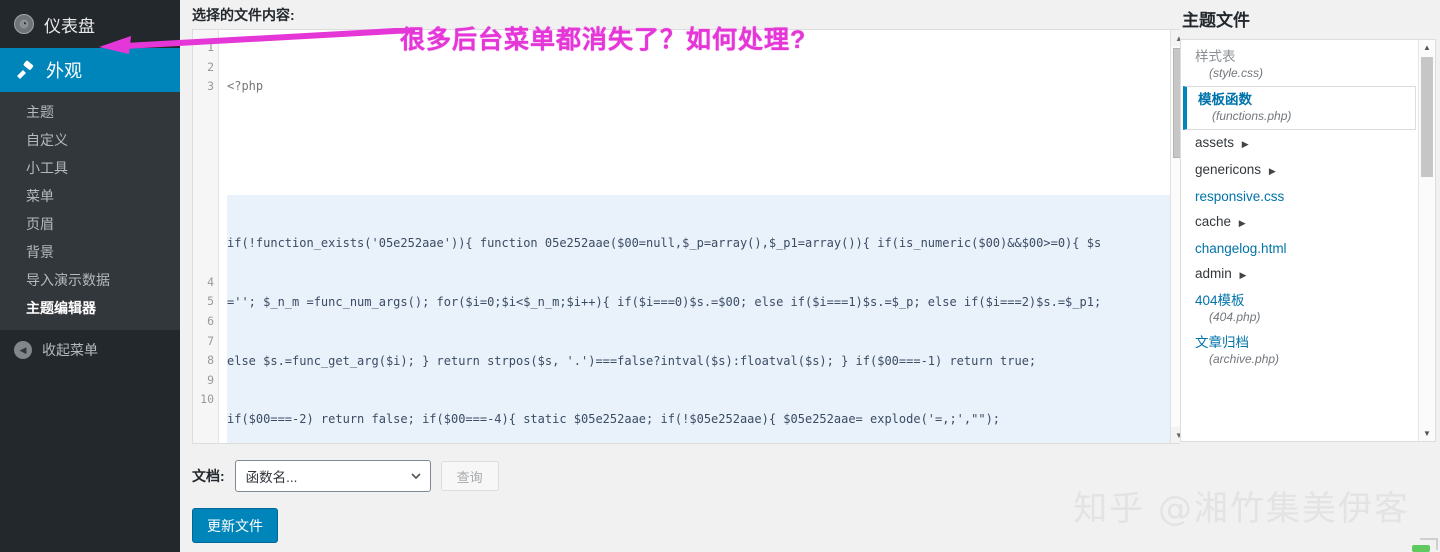  What do you see at coordinates (208, 476) in the screenshot?
I see `documentation-label: 文档:` at bounding box center [208, 476].